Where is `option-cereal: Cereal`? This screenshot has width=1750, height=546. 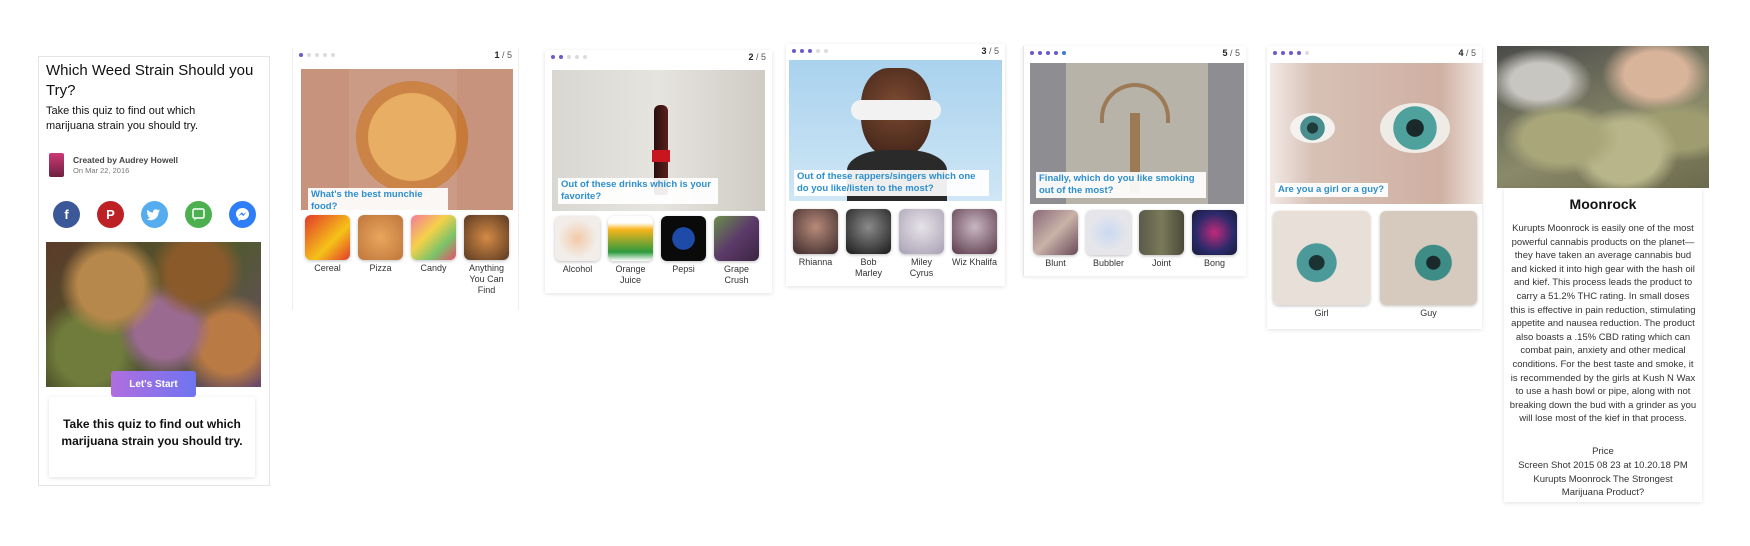 option-cereal: Cereal is located at coordinates (327, 244).